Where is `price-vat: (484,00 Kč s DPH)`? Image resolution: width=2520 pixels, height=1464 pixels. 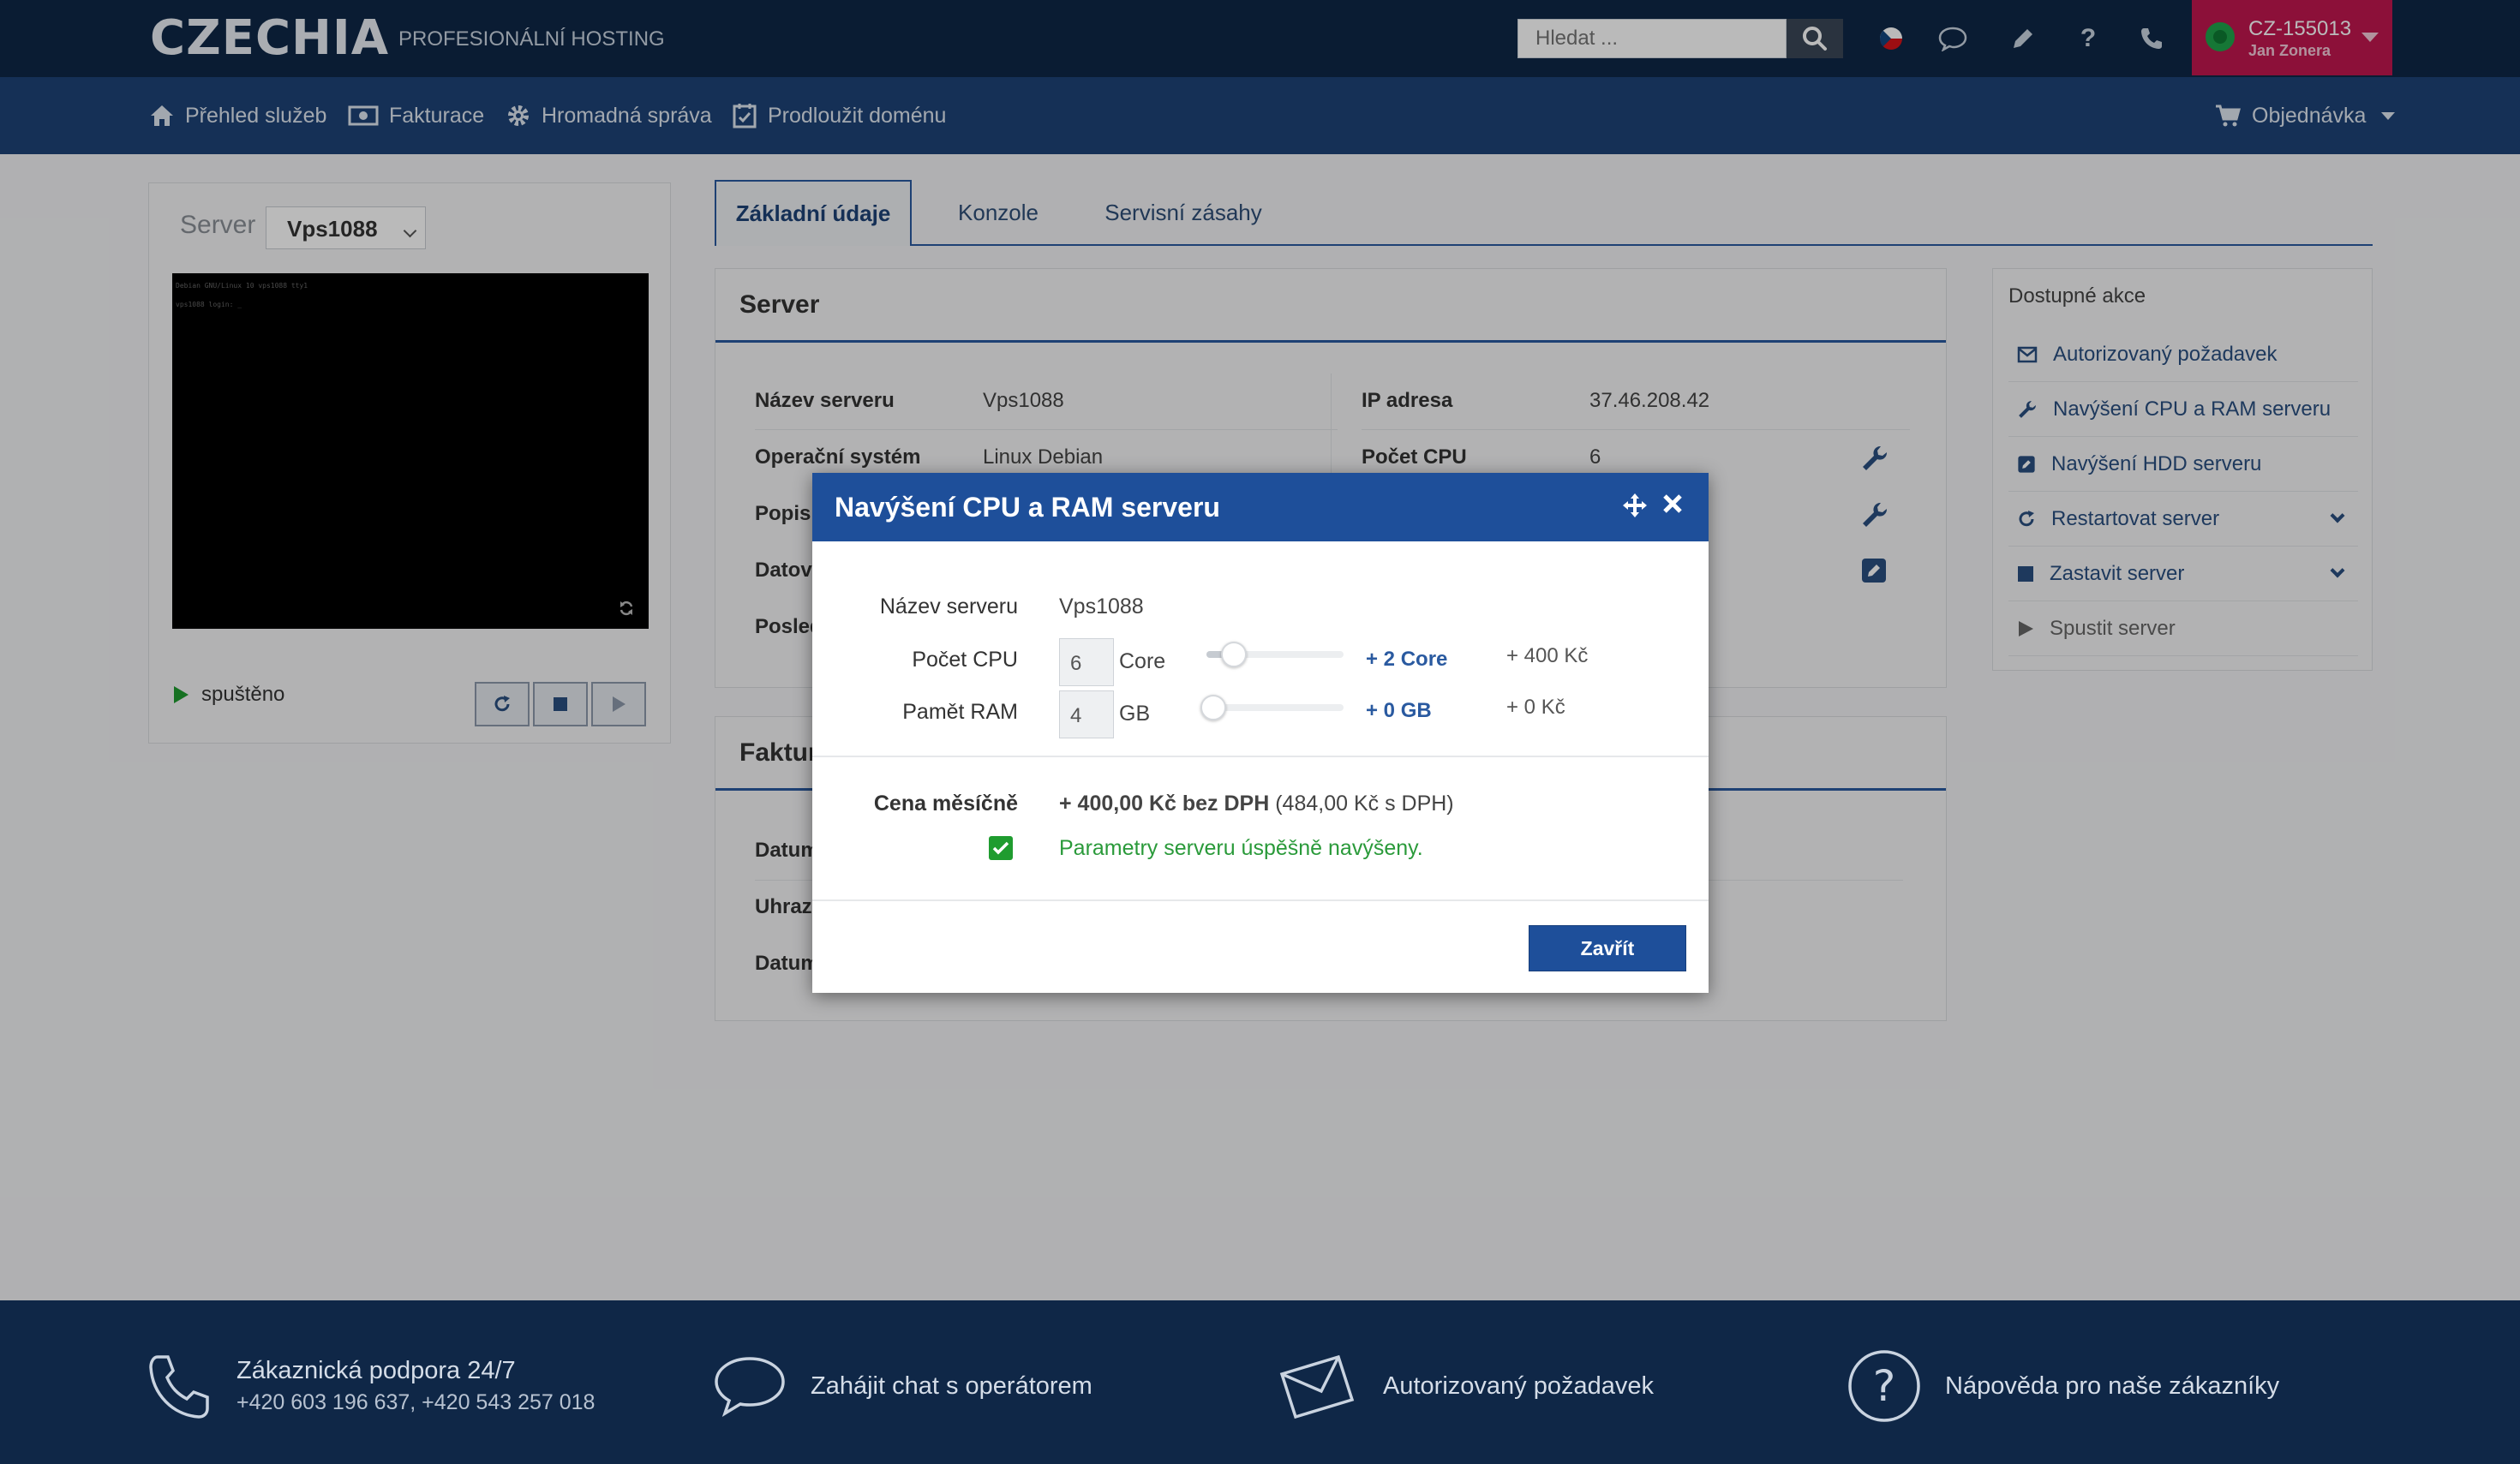 price-vat: (484,00 Kč s DPH) is located at coordinates (1365, 804).